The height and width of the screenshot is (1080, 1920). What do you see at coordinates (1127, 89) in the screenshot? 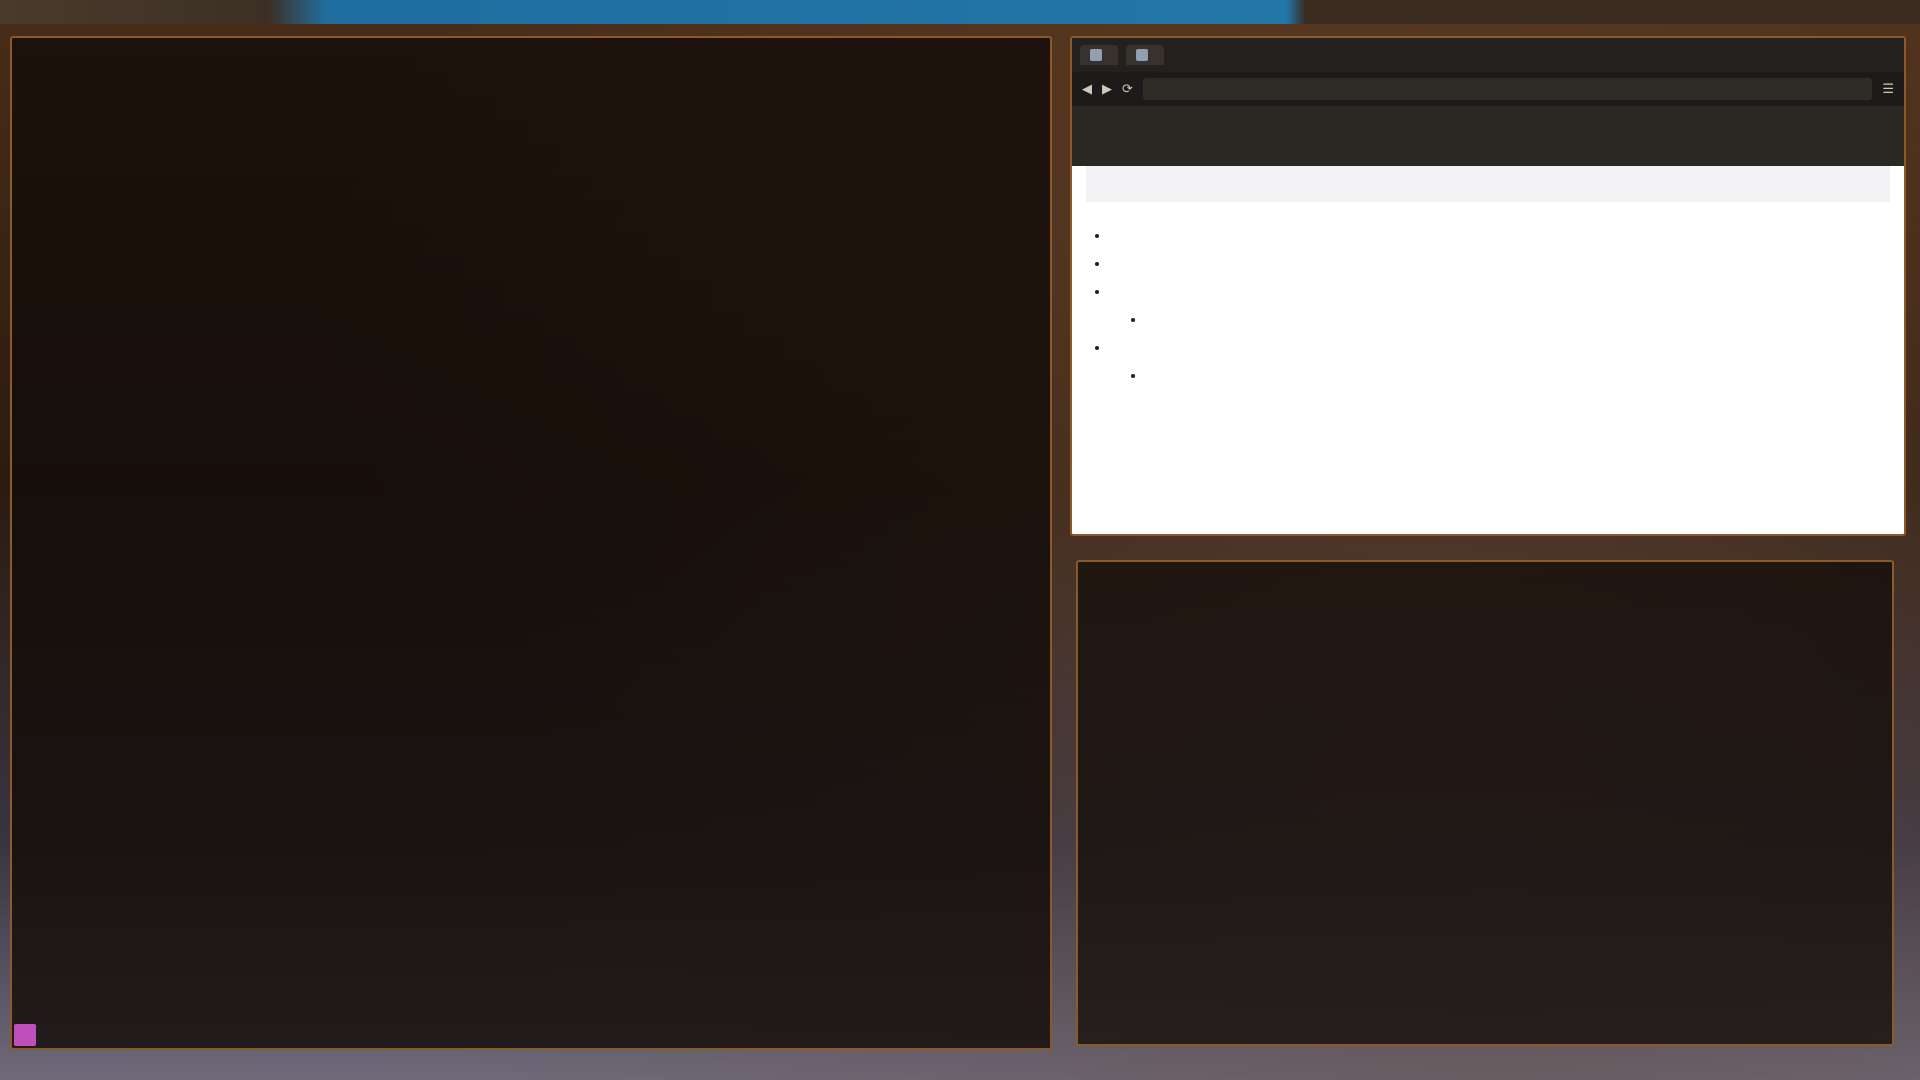
I see `reload-icon: ⟳` at bounding box center [1127, 89].